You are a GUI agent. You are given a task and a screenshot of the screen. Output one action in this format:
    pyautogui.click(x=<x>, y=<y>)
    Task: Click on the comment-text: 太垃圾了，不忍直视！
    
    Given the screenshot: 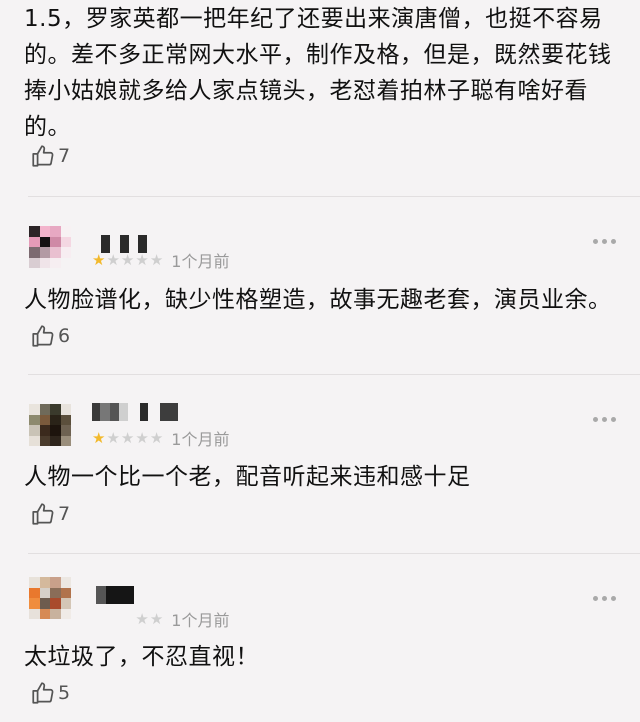 What is the action you would take?
    pyautogui.click(x=141, y=657)
    